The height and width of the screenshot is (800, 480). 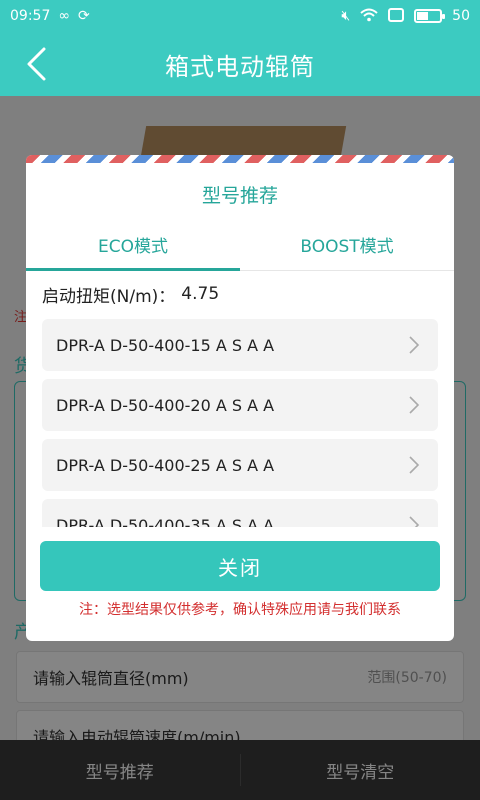 I want to click on page-title: 箱式电动辊筒, so click(x=240, y=66).